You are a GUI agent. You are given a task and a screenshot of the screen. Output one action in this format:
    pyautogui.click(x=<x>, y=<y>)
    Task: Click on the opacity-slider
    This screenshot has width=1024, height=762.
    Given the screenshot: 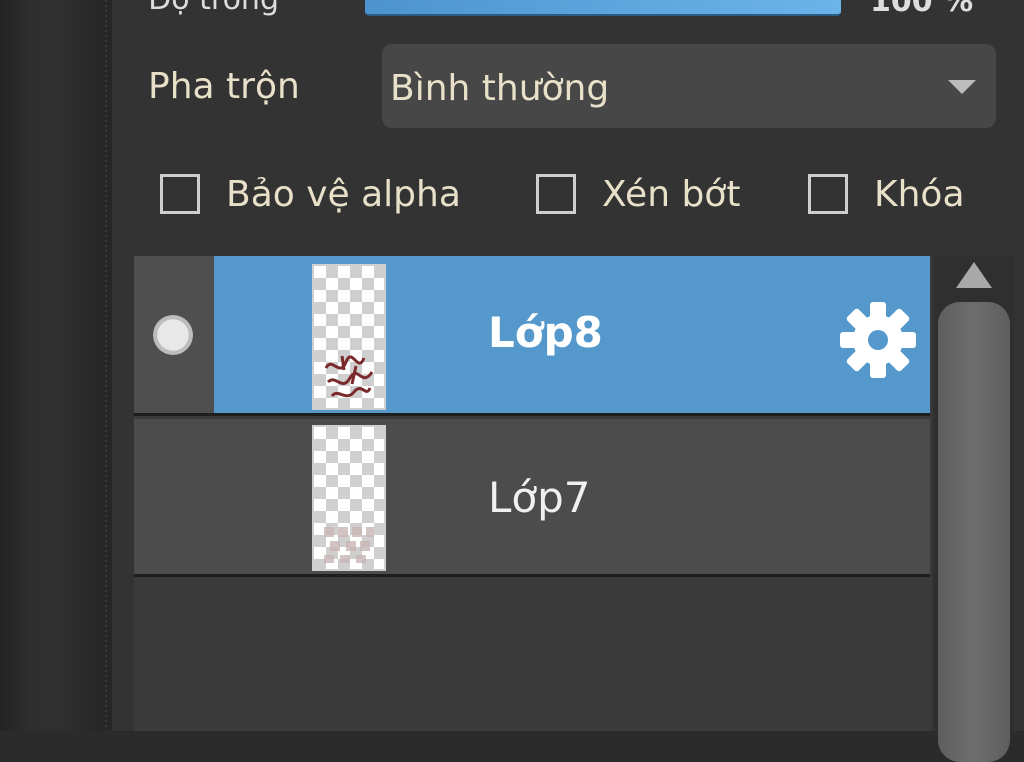 What is the action you would take?
    pyautogui.click(x=603, y=8)
    